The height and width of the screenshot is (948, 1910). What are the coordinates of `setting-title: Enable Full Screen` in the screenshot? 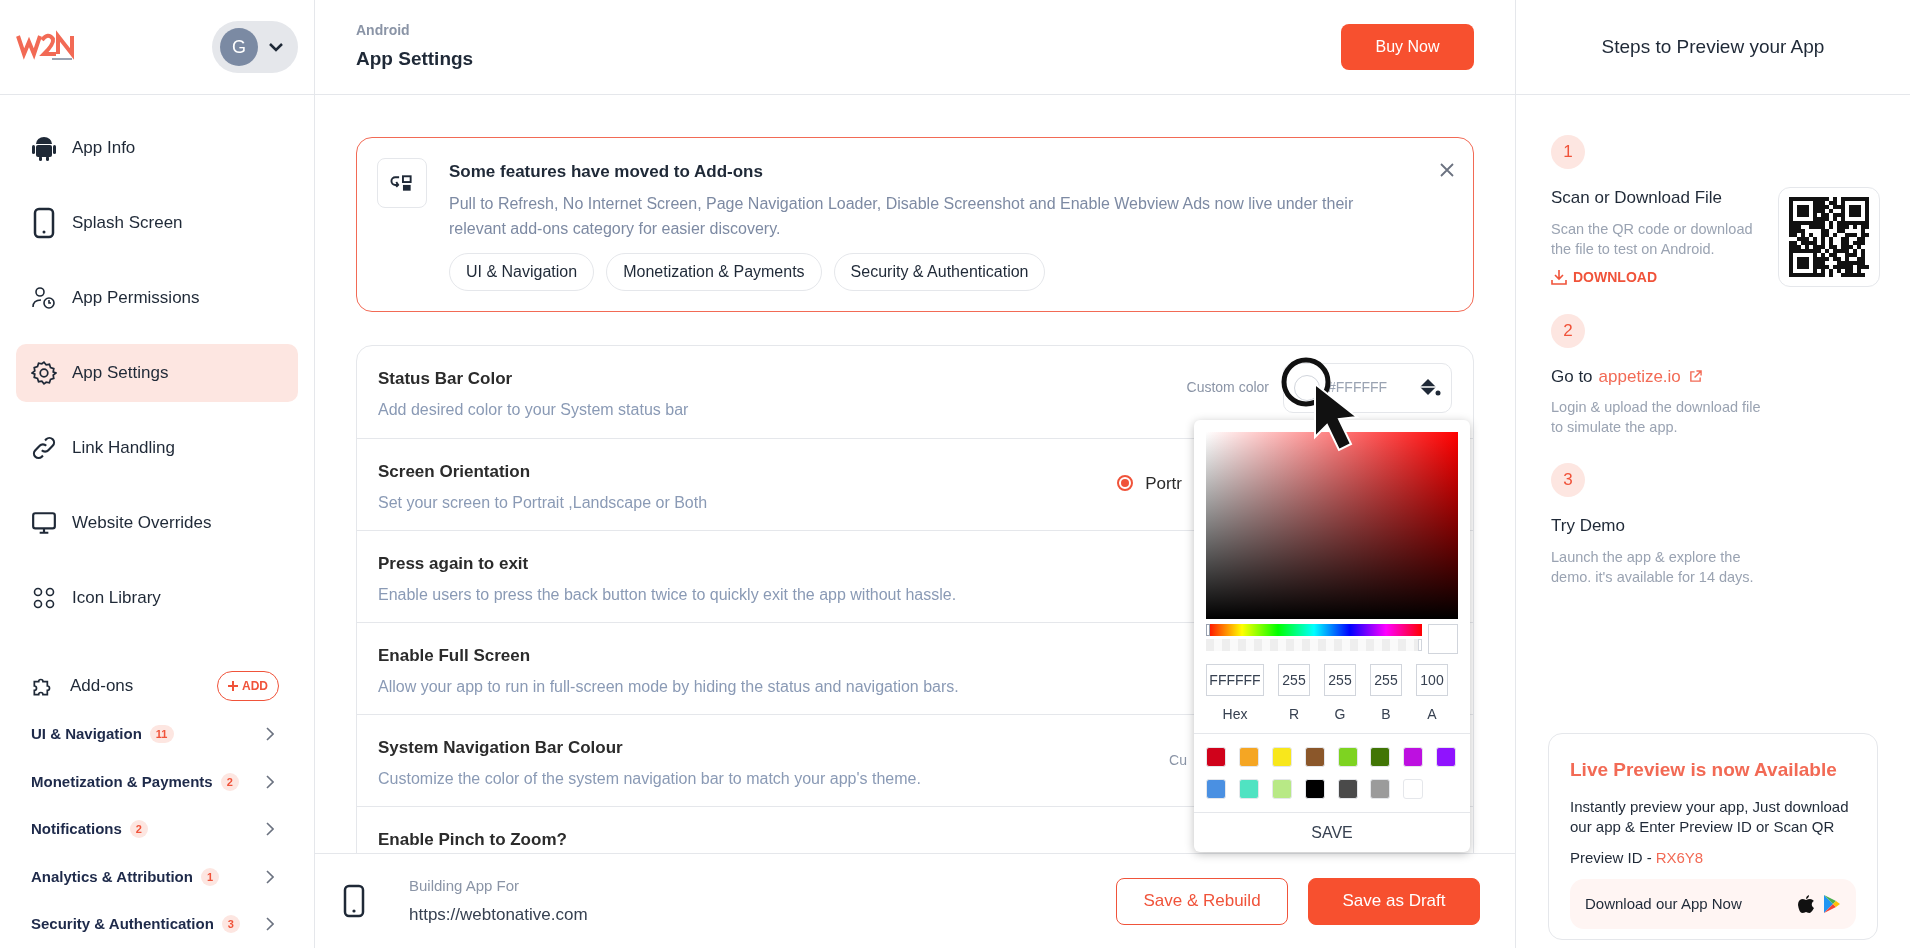 It's located at (455, 655).